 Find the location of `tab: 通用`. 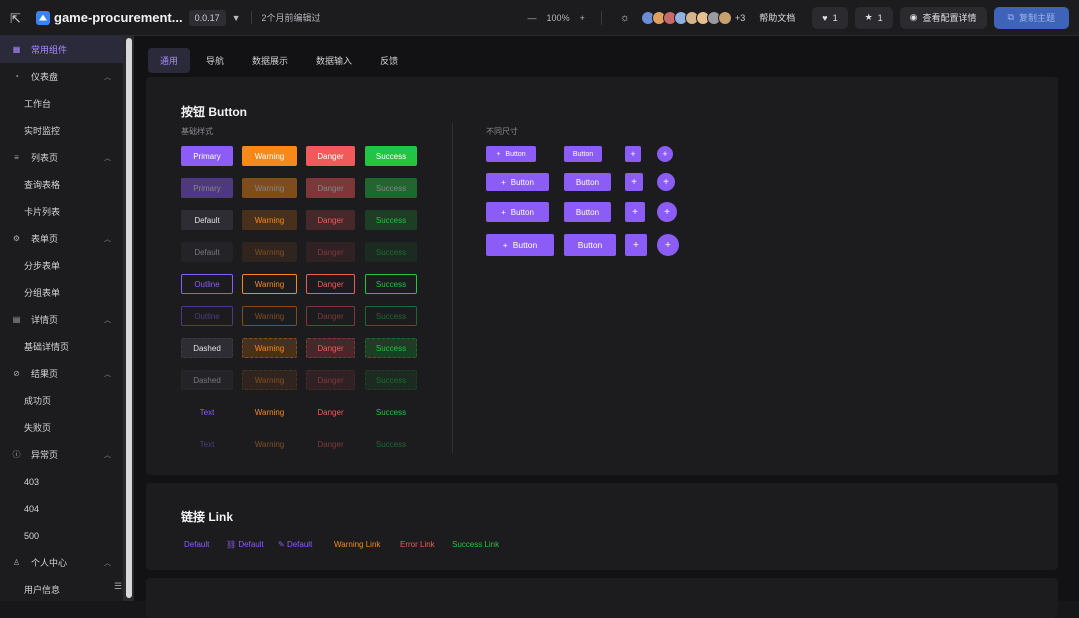

tab: 通用 is located at coordinates (169, 60).